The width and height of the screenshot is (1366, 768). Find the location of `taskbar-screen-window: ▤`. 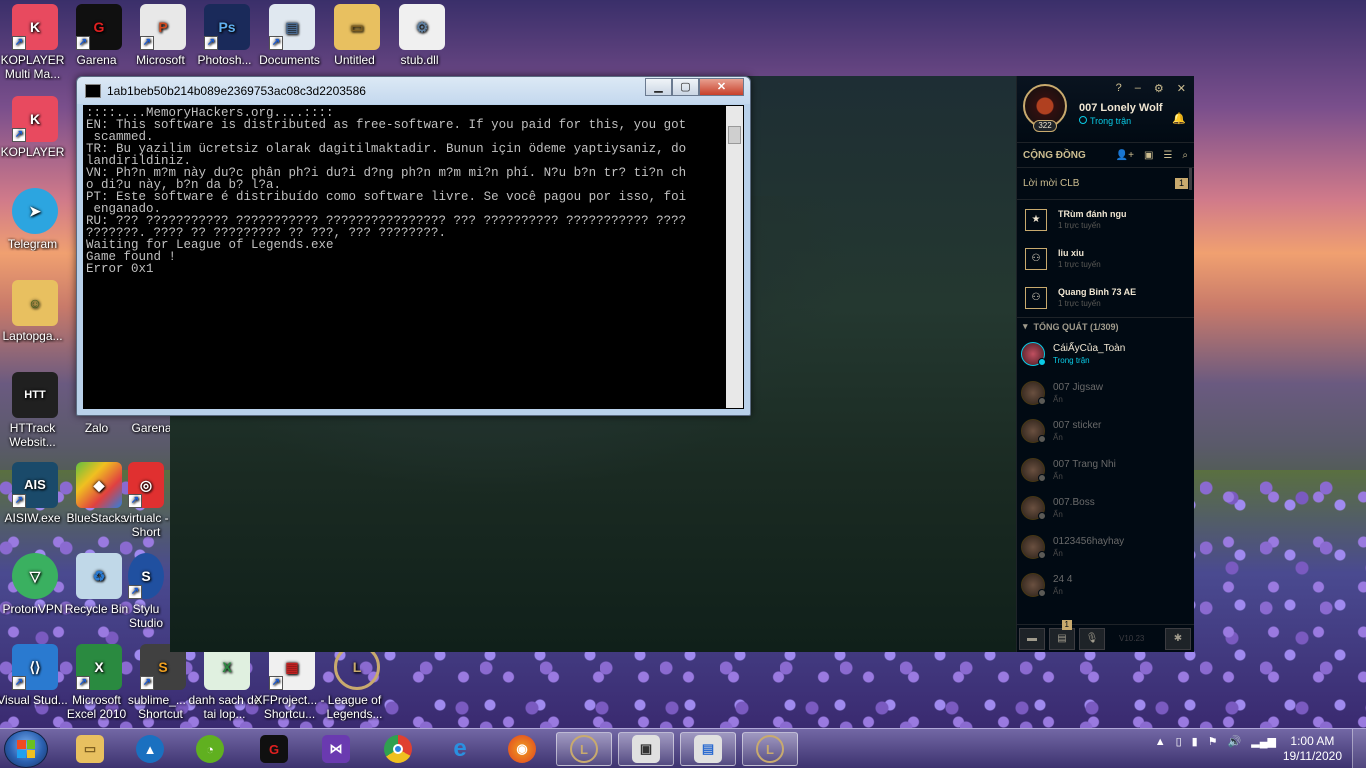

taskbar-screen-window: ▤ is located at coordinates (708, 749).